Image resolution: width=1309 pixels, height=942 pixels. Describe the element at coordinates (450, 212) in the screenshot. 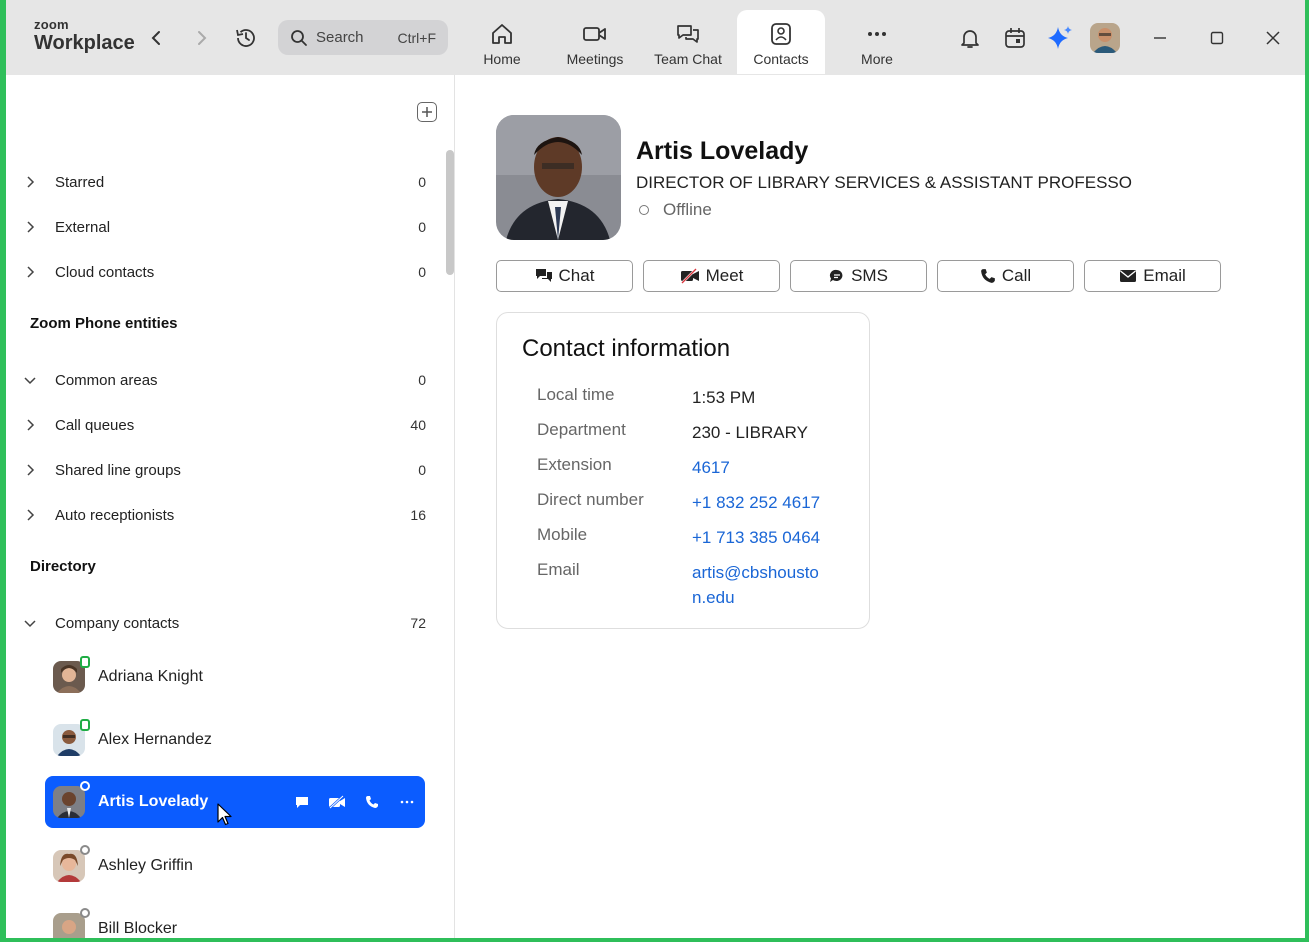

I see `sidebar-scrollbar` at that location.